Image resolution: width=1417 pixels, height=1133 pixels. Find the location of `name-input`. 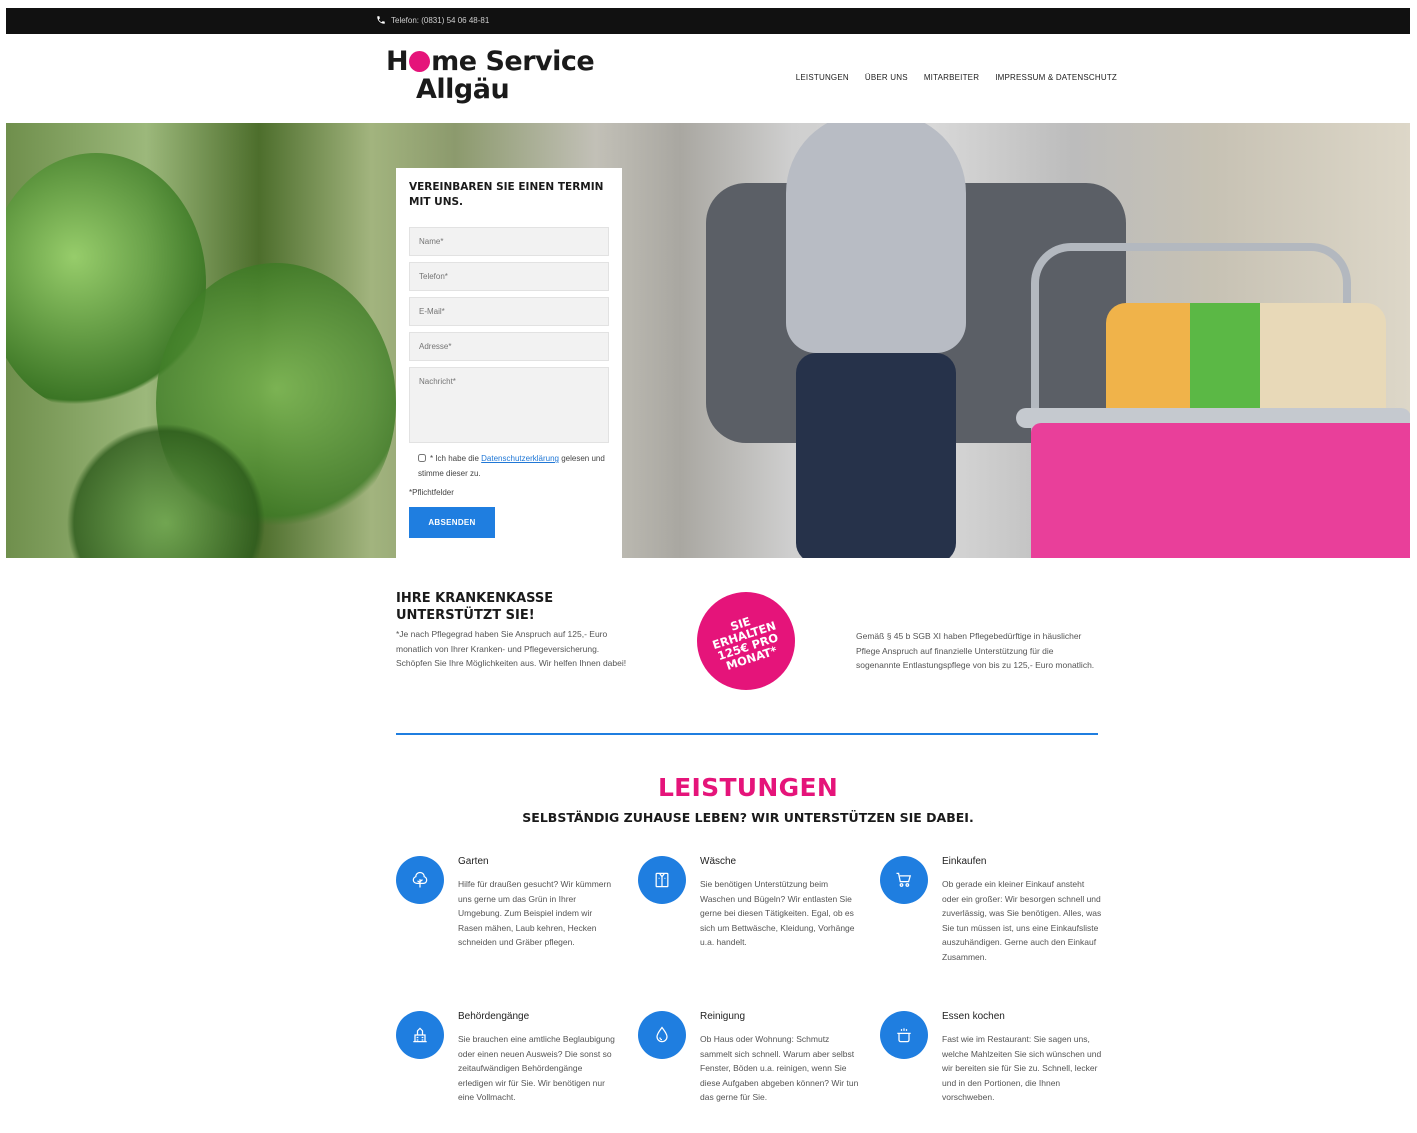

name-input is located at coordinates (509, 241).